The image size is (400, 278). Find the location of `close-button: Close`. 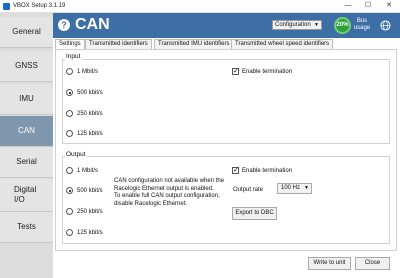

close-button: Close is located at coordinates (372, 263).